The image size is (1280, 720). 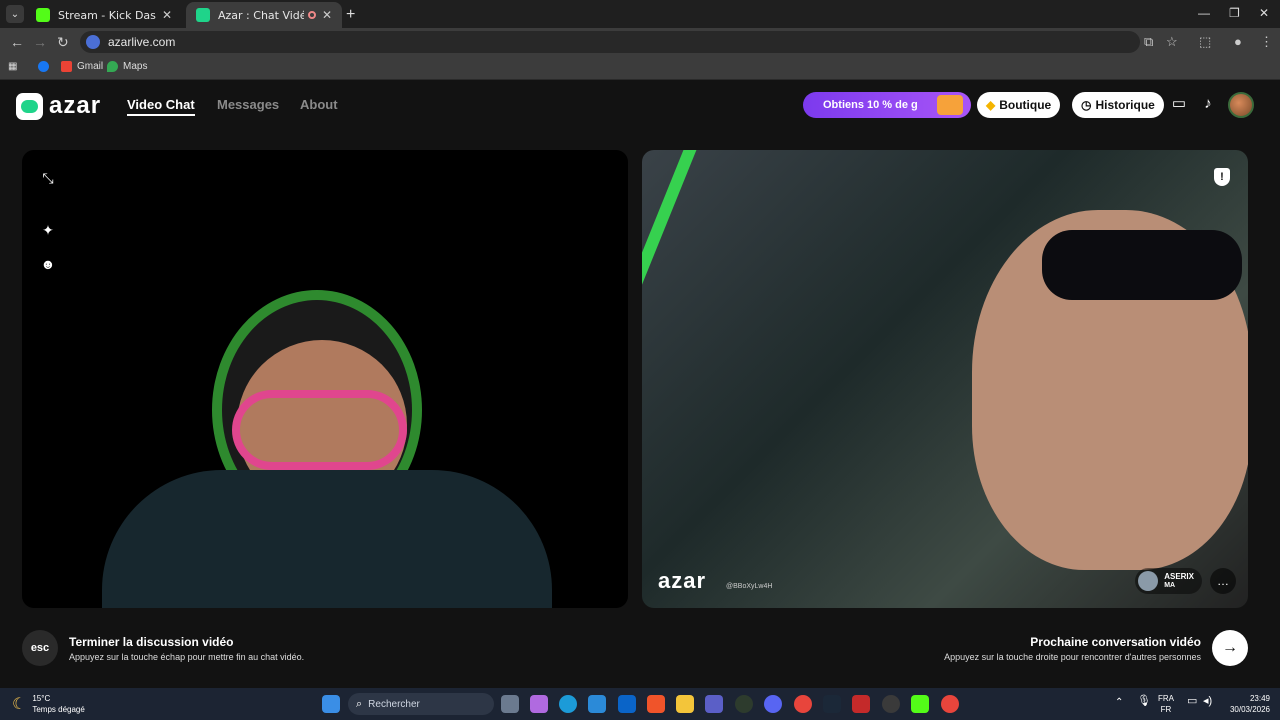 I want to click on bookmark-gmail: Gmail, so click(x=82, y=66).